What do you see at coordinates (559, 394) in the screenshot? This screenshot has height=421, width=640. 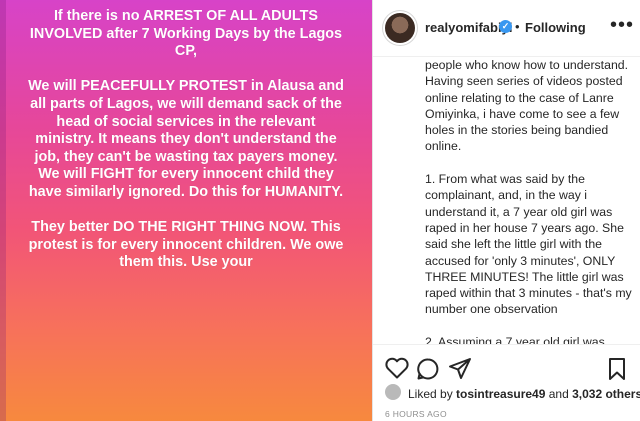 I see `likes-middle: and` at bounding box center [559, 394].